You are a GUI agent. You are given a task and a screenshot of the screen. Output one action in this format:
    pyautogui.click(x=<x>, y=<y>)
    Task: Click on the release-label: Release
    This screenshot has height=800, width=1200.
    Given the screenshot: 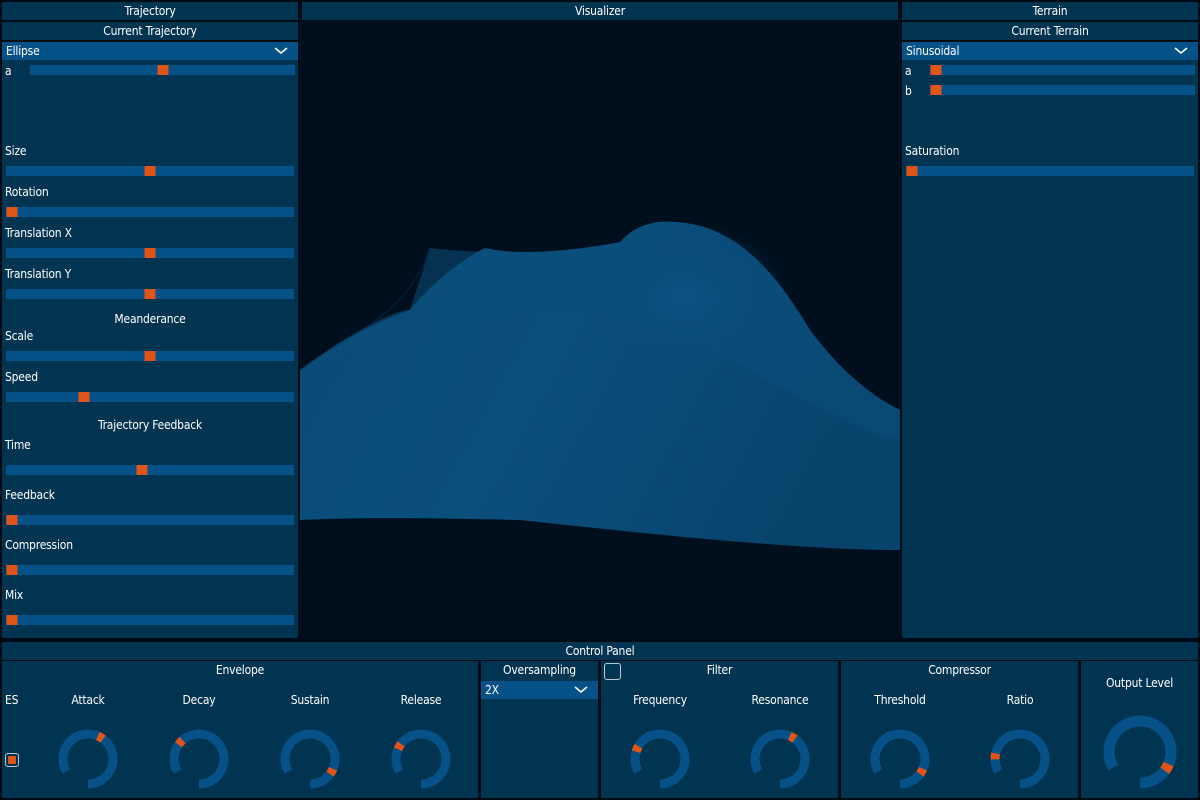 What is the action you would take?
    pyautogui.click(x=421, y=700)
    